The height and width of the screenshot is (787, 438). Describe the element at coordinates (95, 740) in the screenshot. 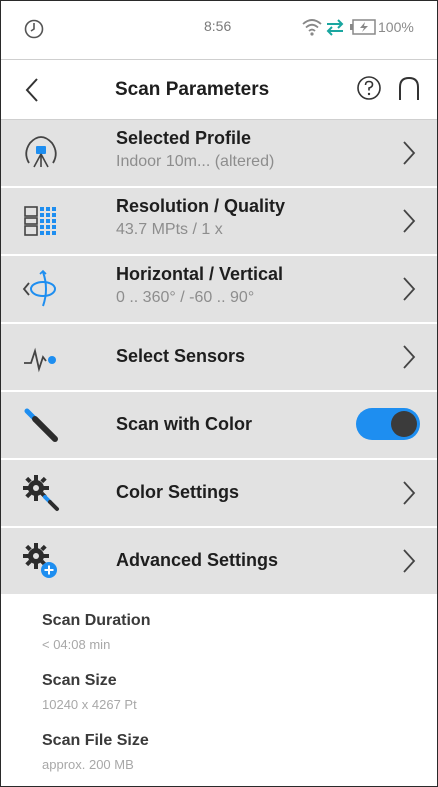

I see `scan-file-size-label: Scan File Size` at that location.